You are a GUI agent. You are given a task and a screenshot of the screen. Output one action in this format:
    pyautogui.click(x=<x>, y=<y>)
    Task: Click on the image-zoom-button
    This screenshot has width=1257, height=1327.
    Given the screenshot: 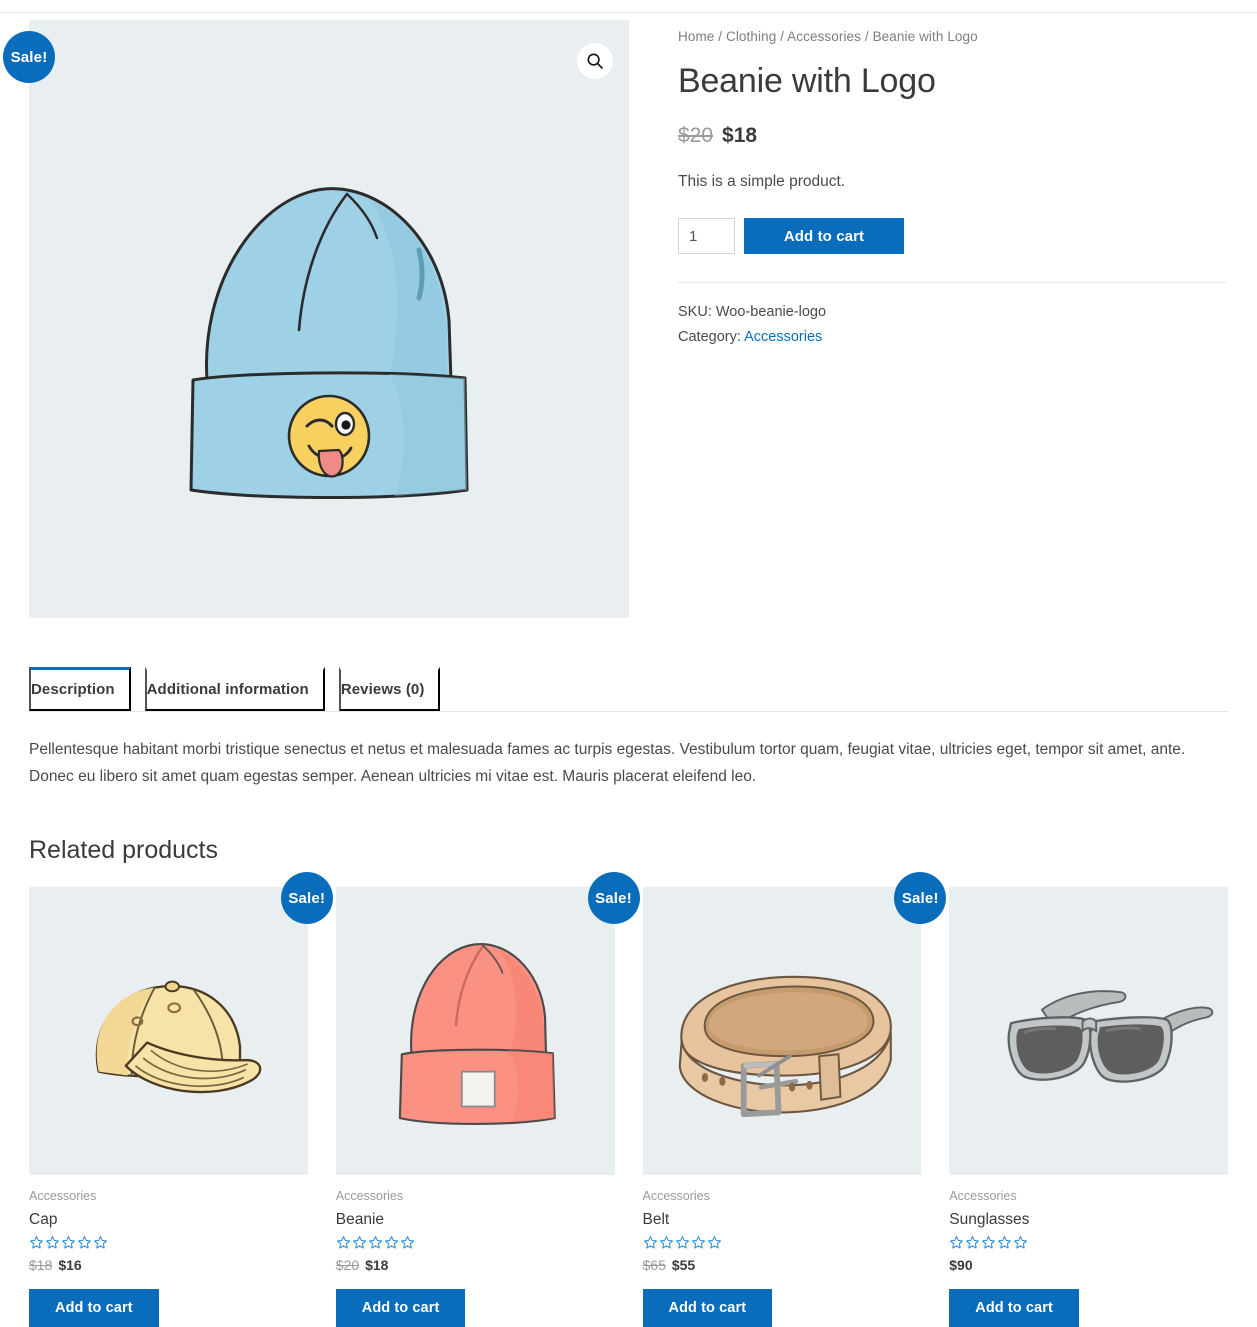 What is the action you would take?
    pyautogui.click(x=595, y=61)
    